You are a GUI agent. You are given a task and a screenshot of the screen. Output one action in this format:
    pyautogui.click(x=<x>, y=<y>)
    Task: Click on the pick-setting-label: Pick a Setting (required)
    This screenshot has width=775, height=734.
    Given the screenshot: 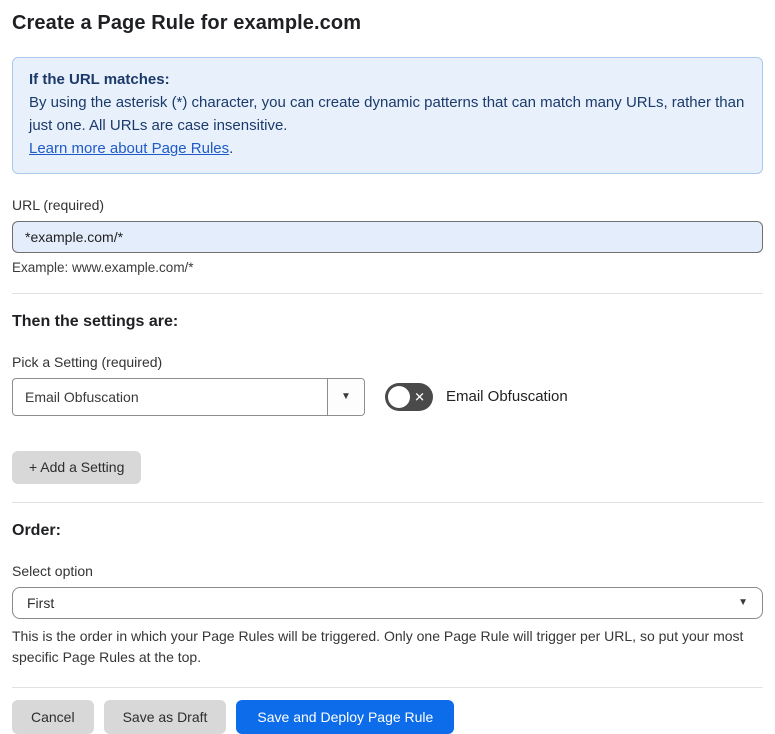 What is the action you would take?
    pyautogui.click(x=87, y=361)
    